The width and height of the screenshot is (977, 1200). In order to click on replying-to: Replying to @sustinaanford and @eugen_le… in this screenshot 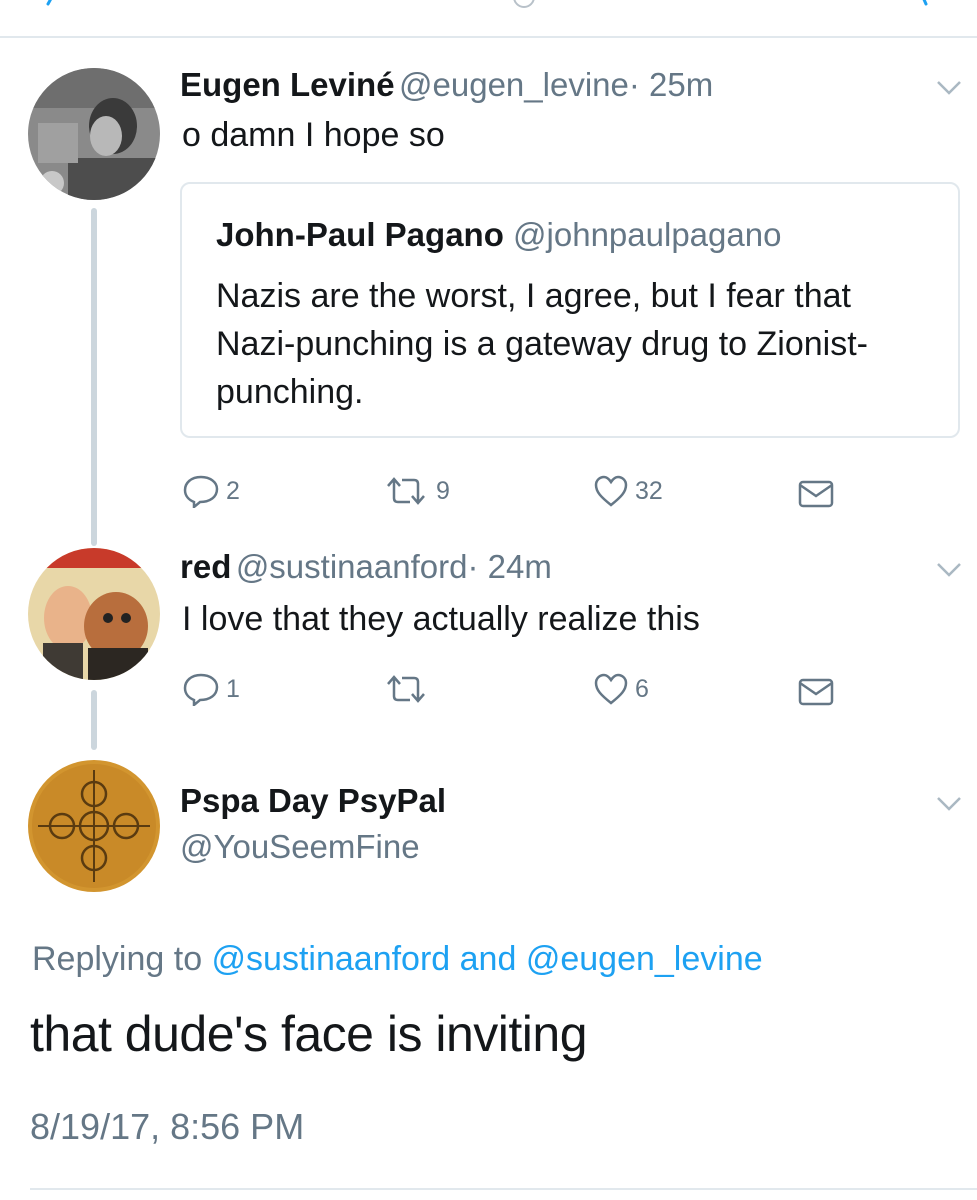, I will do `click(397, 959)`.